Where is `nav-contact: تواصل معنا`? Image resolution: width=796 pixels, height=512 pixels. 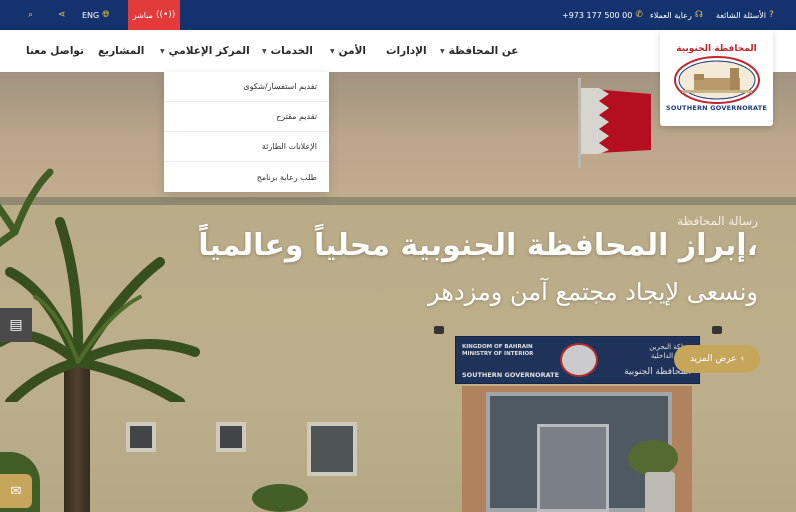 nav-contact: تواصل معنا is located at coordinates (55, 51).